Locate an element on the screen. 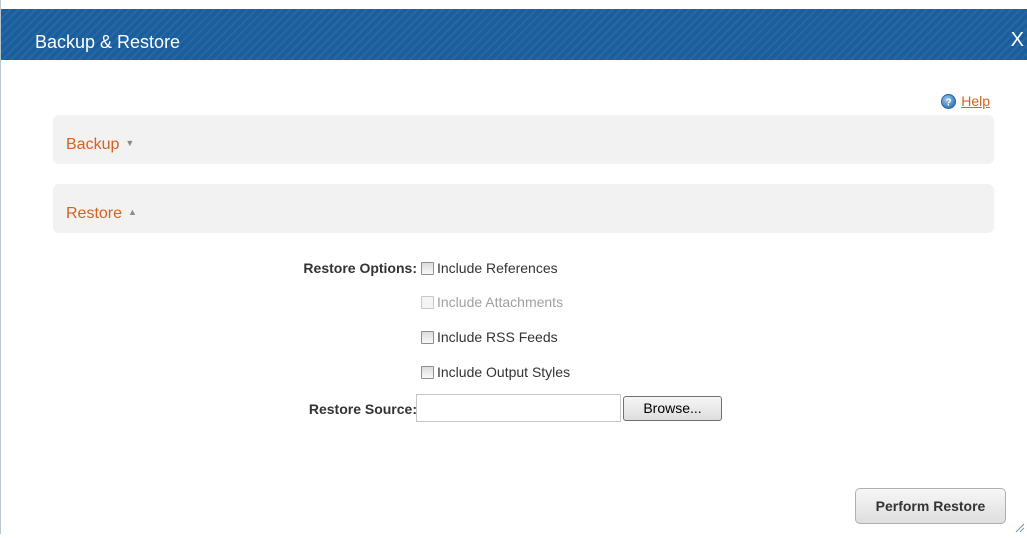  help-question-icon: ? is located at coordinates (949, 101).